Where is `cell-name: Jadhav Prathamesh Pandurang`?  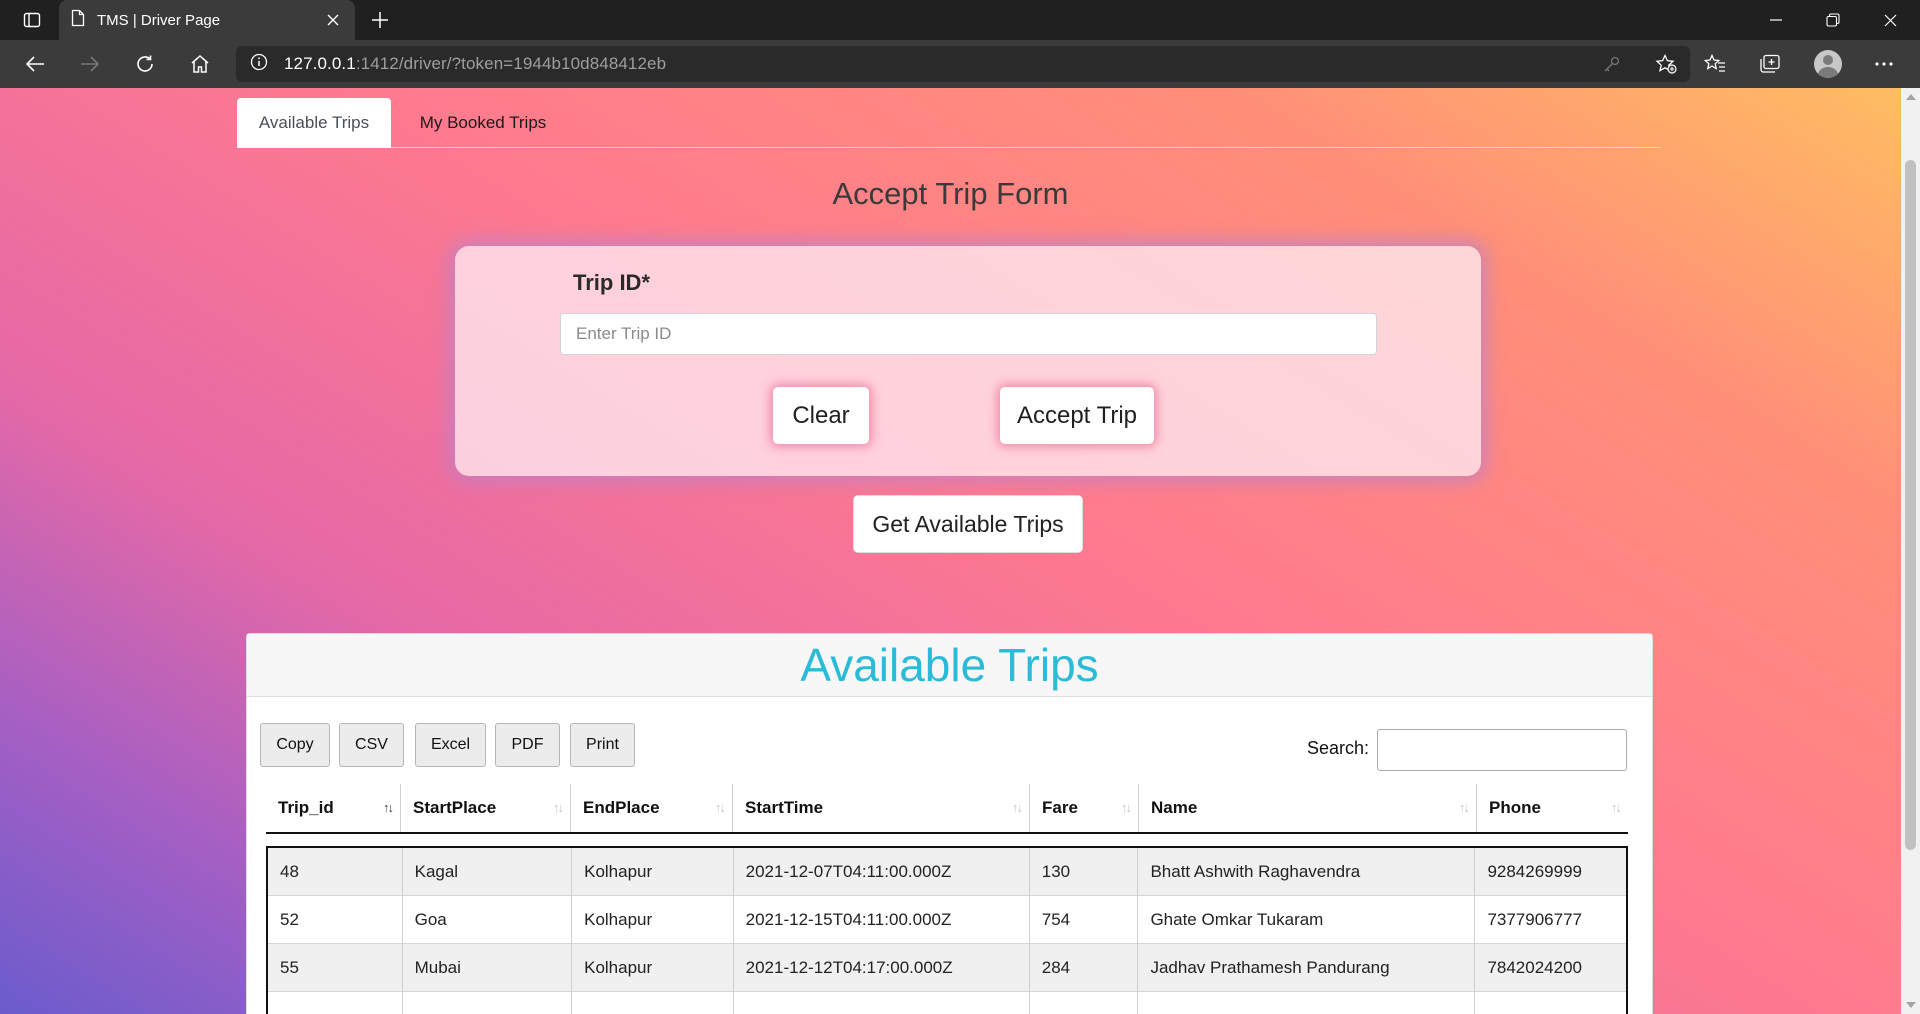 cell-name: Jadhav Prathamesh Pandurang is located at coordinates (1305, 967).